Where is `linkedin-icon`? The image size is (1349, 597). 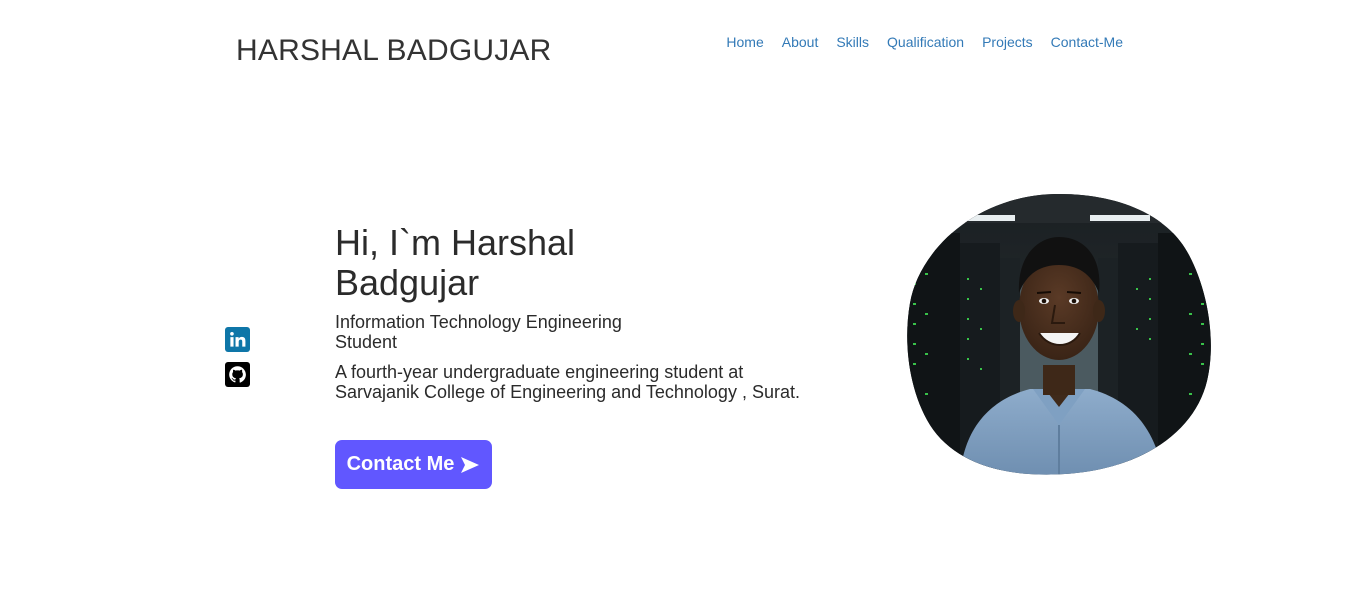
linkedin-icon is located at coordinates (237, 339).